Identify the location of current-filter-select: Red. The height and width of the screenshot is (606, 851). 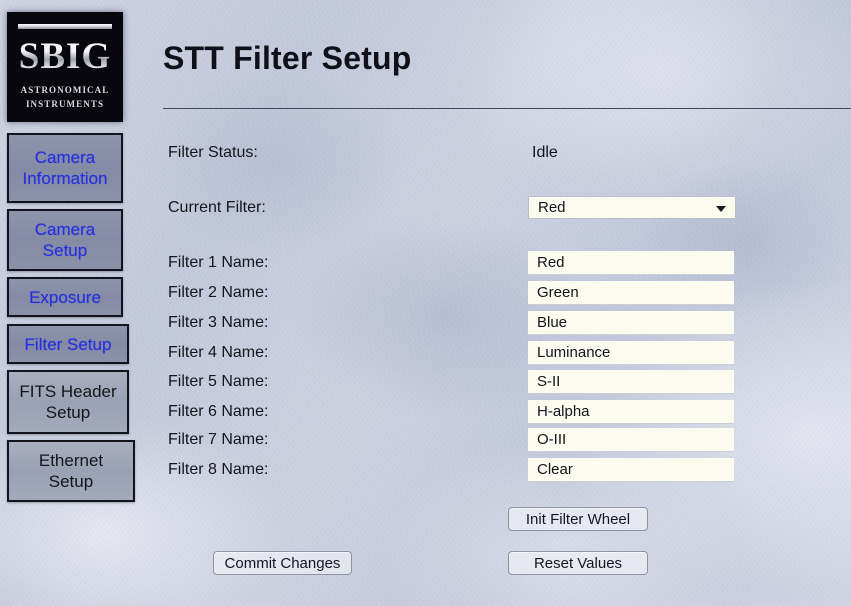
(632, 207).